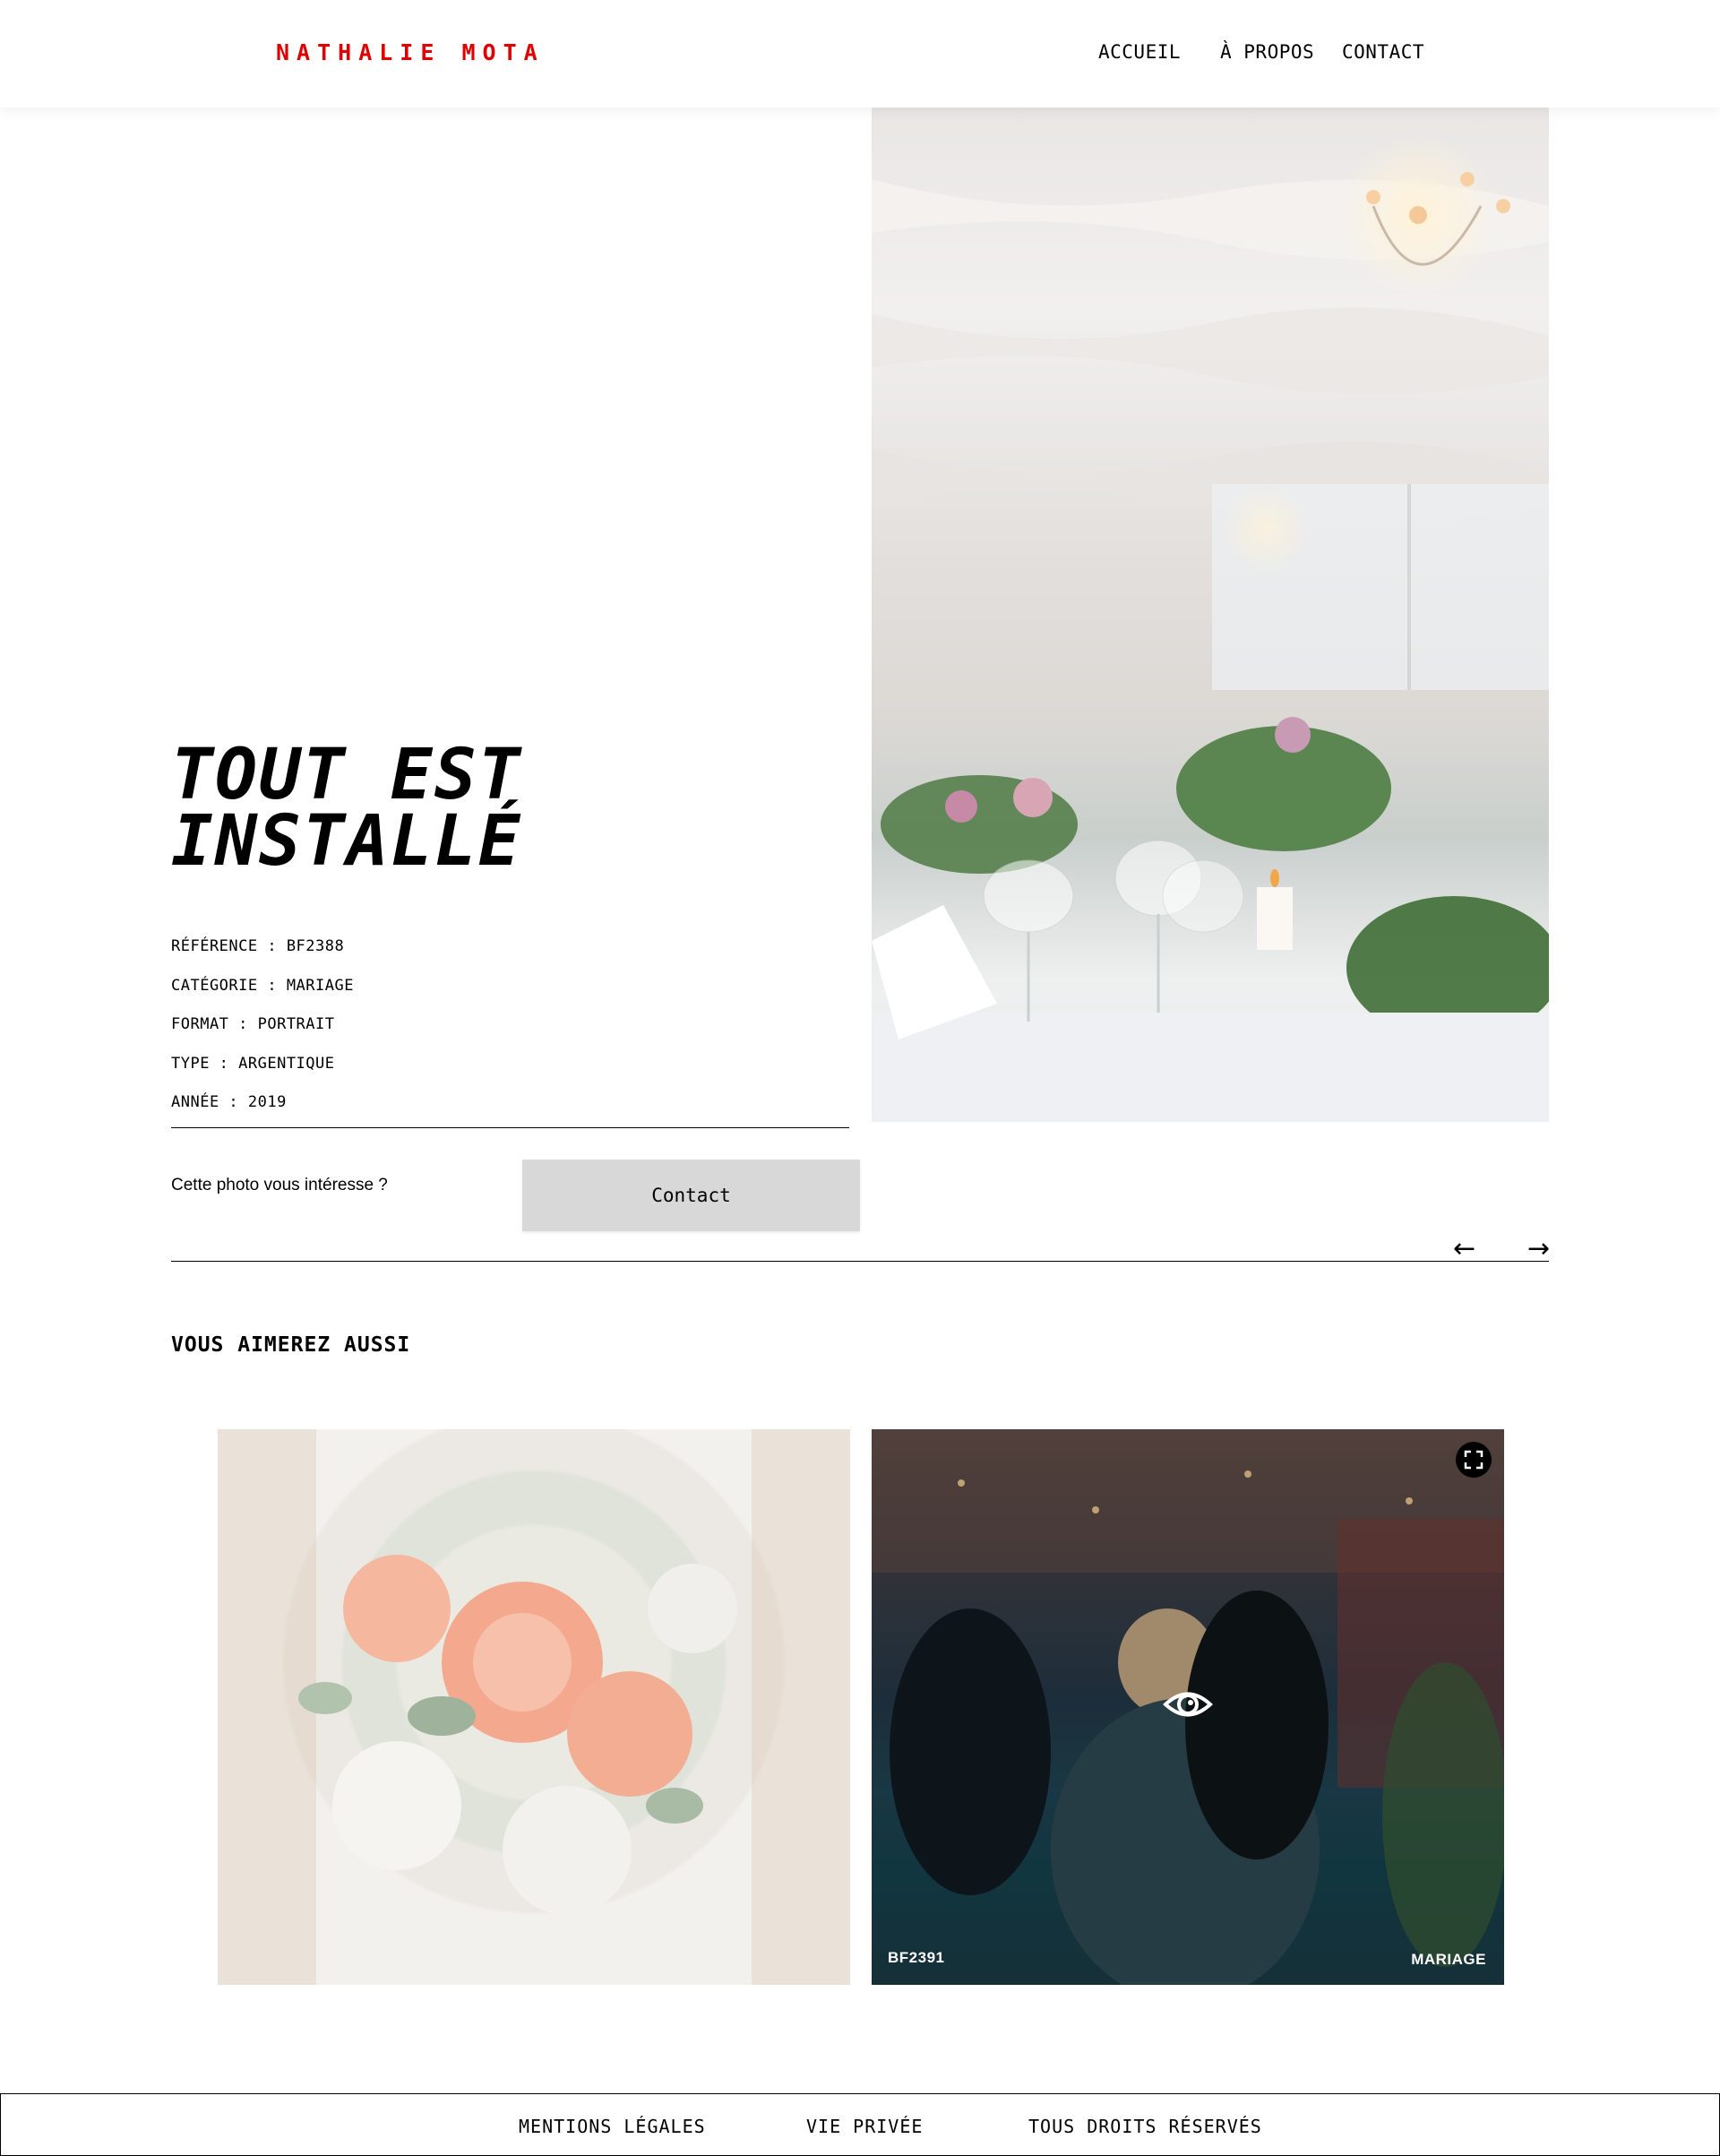 The height and width of the screenshot is (2156, 1720). What do you see at coordinates (253, 1064) in the screenshot?
I see `meta-type: TYPE : ARGENTIQUE` at bounding box center [253, 1064].